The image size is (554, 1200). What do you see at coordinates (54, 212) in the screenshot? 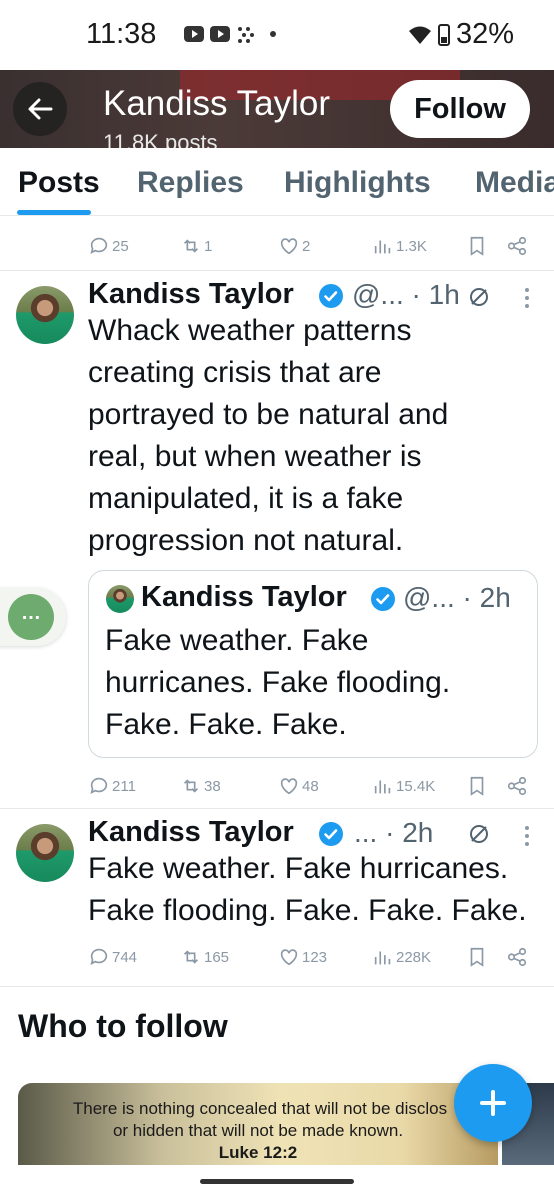
I see `active-tab-indicator` at bounding box center [54, 212].